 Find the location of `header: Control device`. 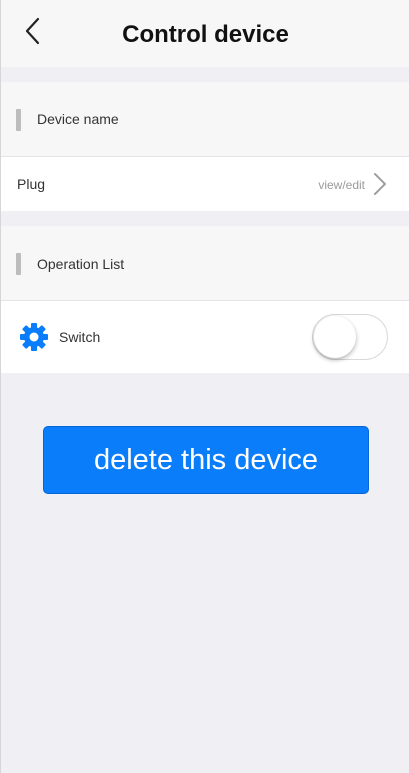

header: Control device is located at coordinates (205, 33).